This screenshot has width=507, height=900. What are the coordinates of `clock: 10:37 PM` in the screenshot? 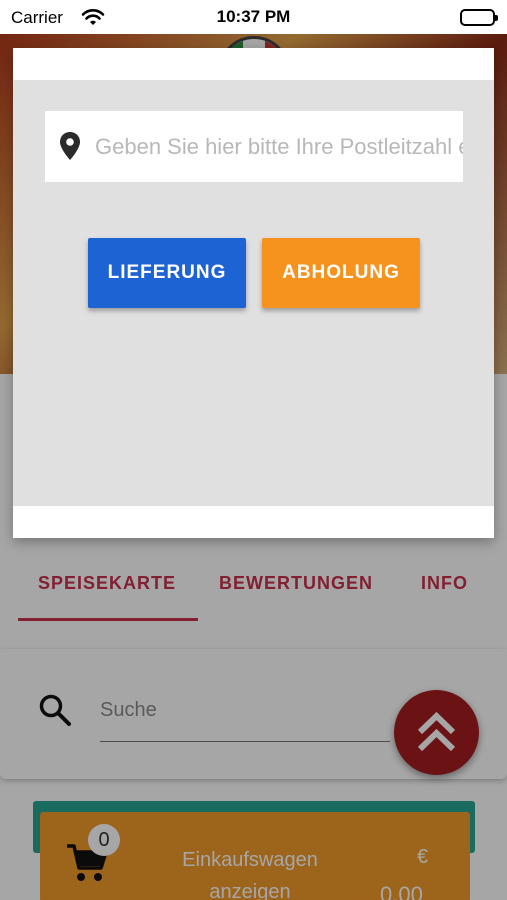 It's located at (253, 16).